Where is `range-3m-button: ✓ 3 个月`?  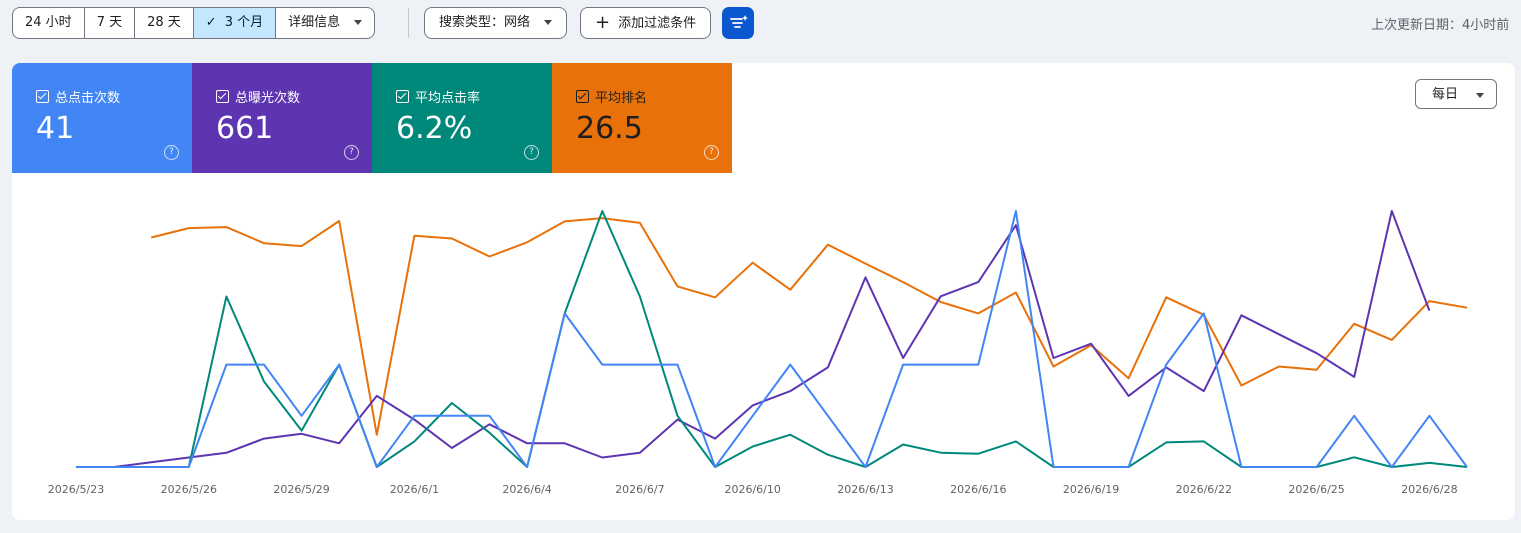
range-3m-button: ✓ 3 个月 is located at coordinates (235, 23).